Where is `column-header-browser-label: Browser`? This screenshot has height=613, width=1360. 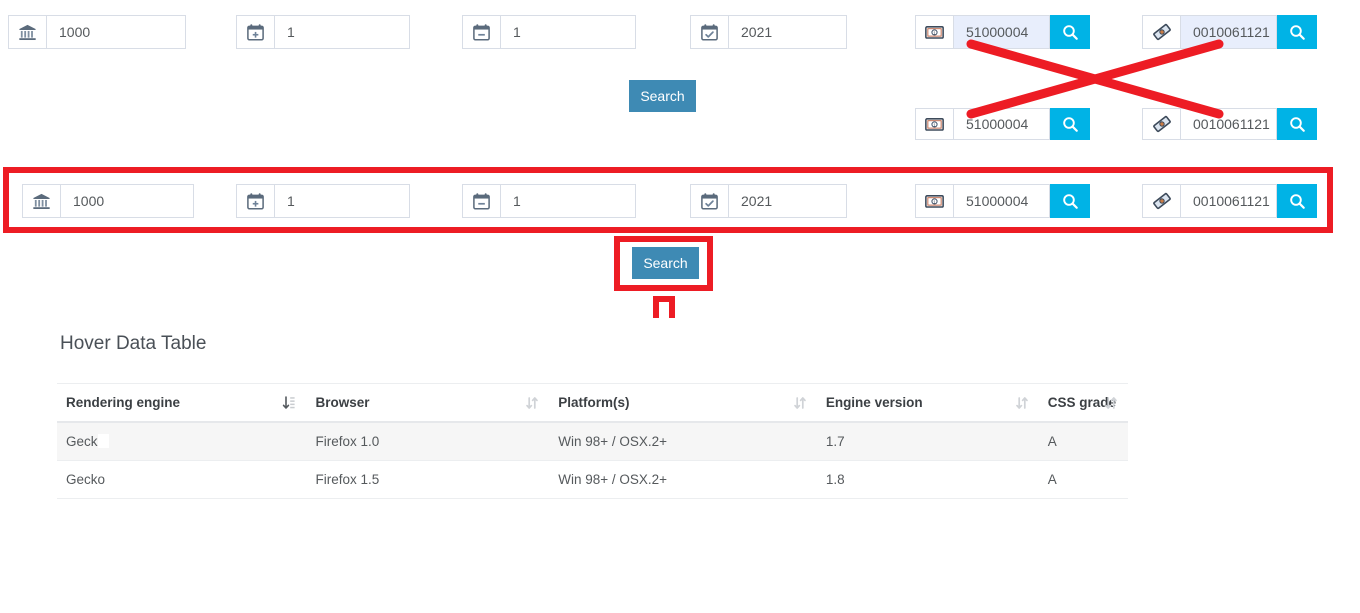
column-header-browser-label: Browser is located at coordinates (342, 402).